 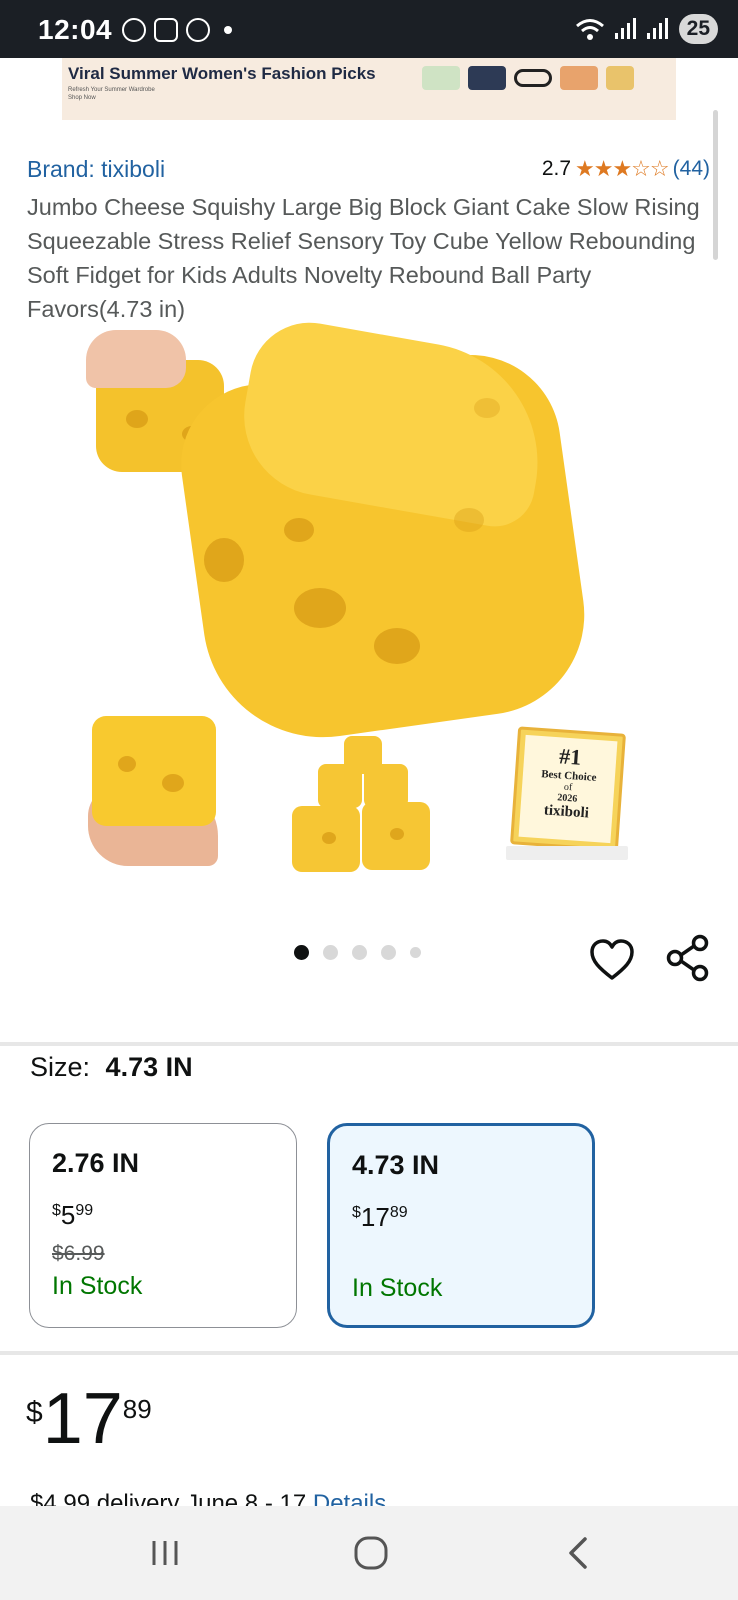 What do you see at coordinates (96, 169) in the screenshot?
I see `brand-link: Brand: tixiboli` at bounding box center [96, 169].